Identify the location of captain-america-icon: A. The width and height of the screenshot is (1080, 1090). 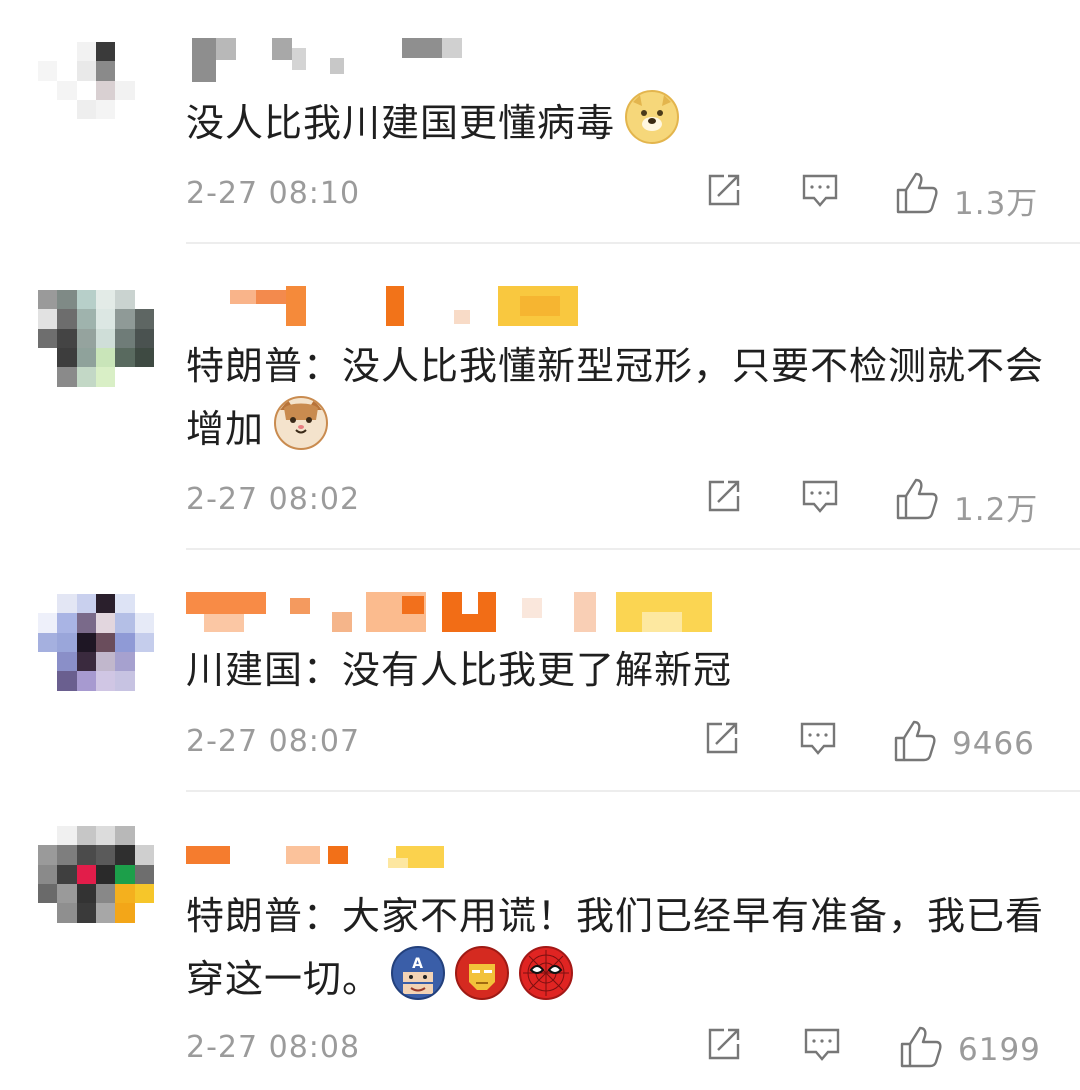
(418, 973).